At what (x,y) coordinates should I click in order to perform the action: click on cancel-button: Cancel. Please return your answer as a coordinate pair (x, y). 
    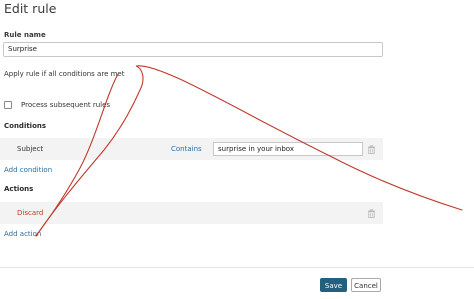
    Looking at the image, I should click on (366, 285).